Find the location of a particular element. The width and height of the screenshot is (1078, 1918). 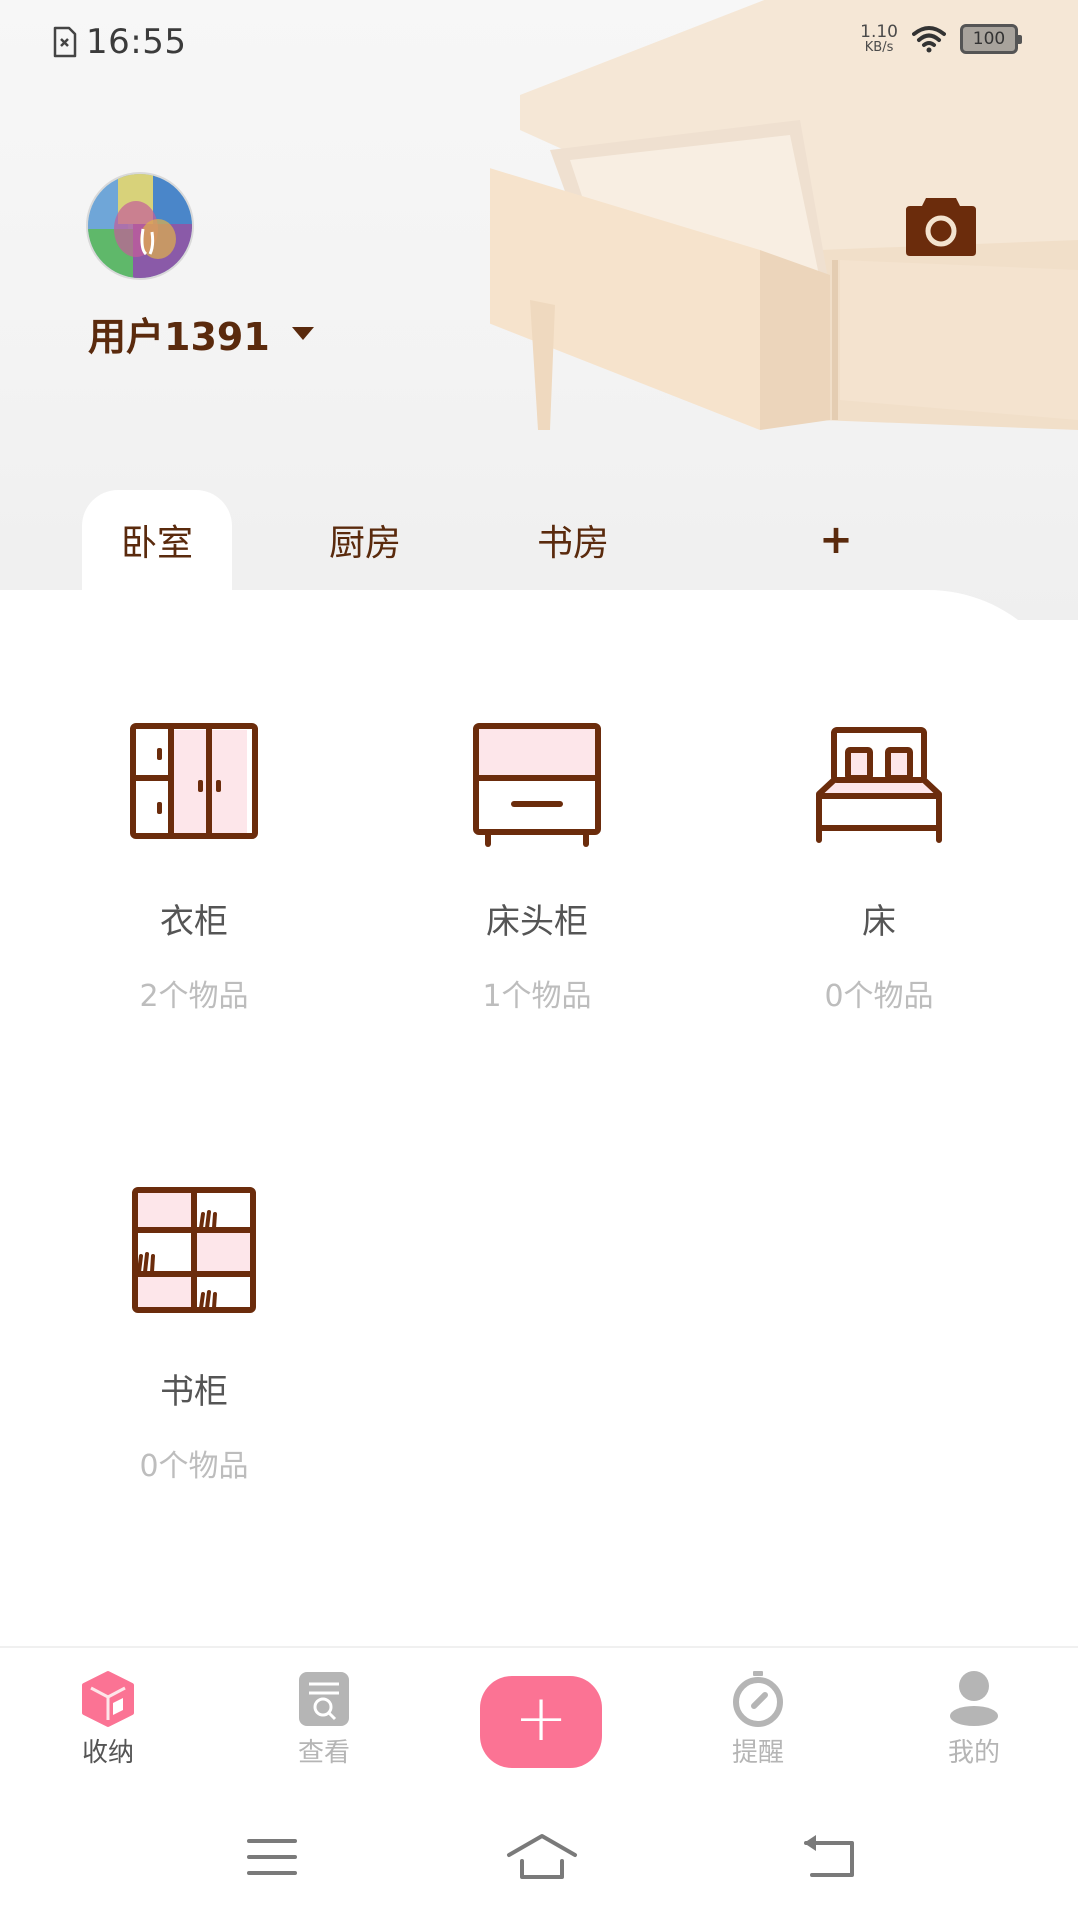

back-button is located at coordinates (830, 1857).